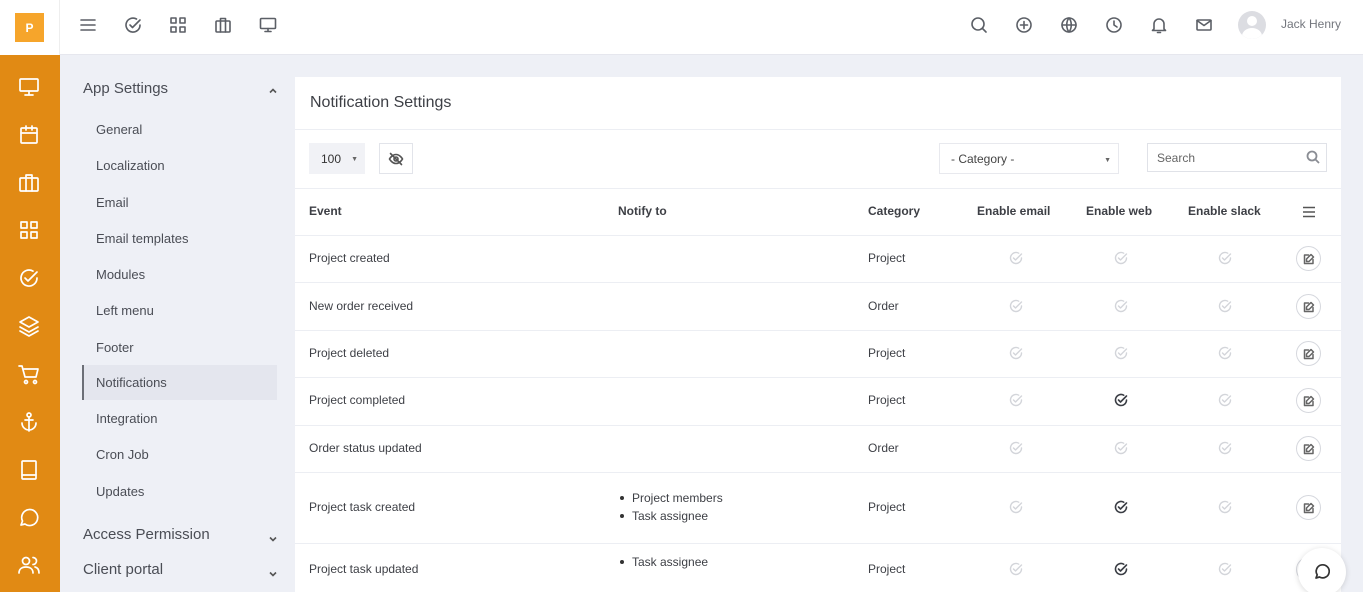 Image resolution: width=1363 pixels, height=592 pixels. I want to click on clock-icon, so click(1114, 25).